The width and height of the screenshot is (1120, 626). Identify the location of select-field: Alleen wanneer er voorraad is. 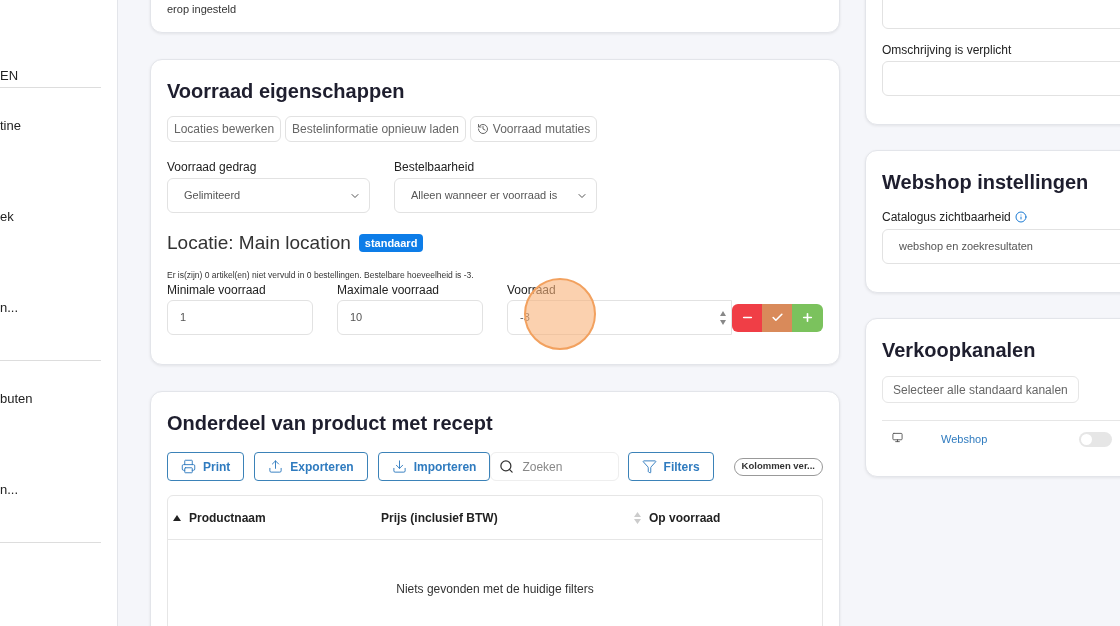
(495, 195).